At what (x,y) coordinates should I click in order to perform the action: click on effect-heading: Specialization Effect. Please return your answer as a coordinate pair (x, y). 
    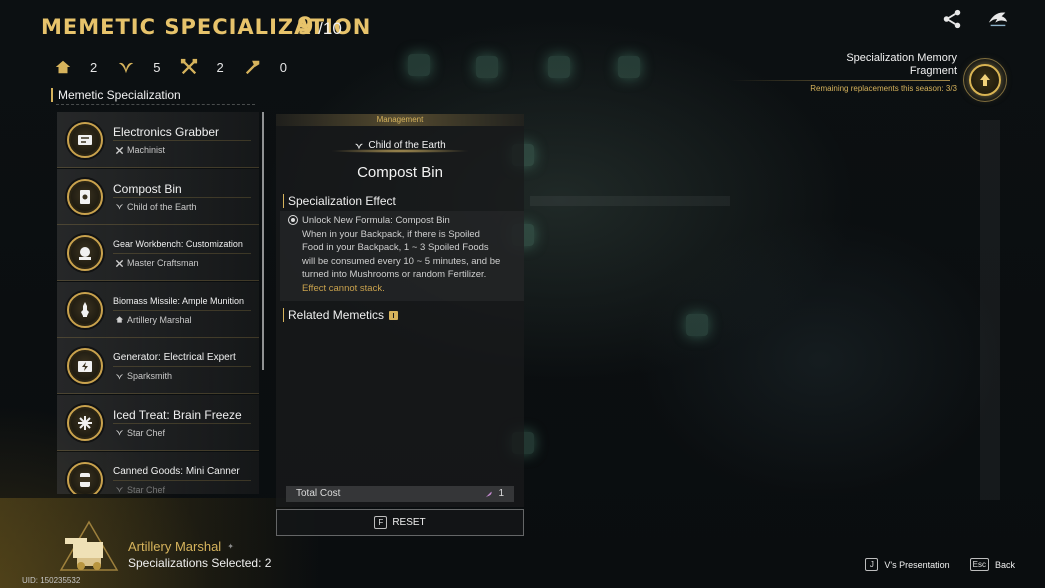
    Looking at the image, I should click on (339, 201).